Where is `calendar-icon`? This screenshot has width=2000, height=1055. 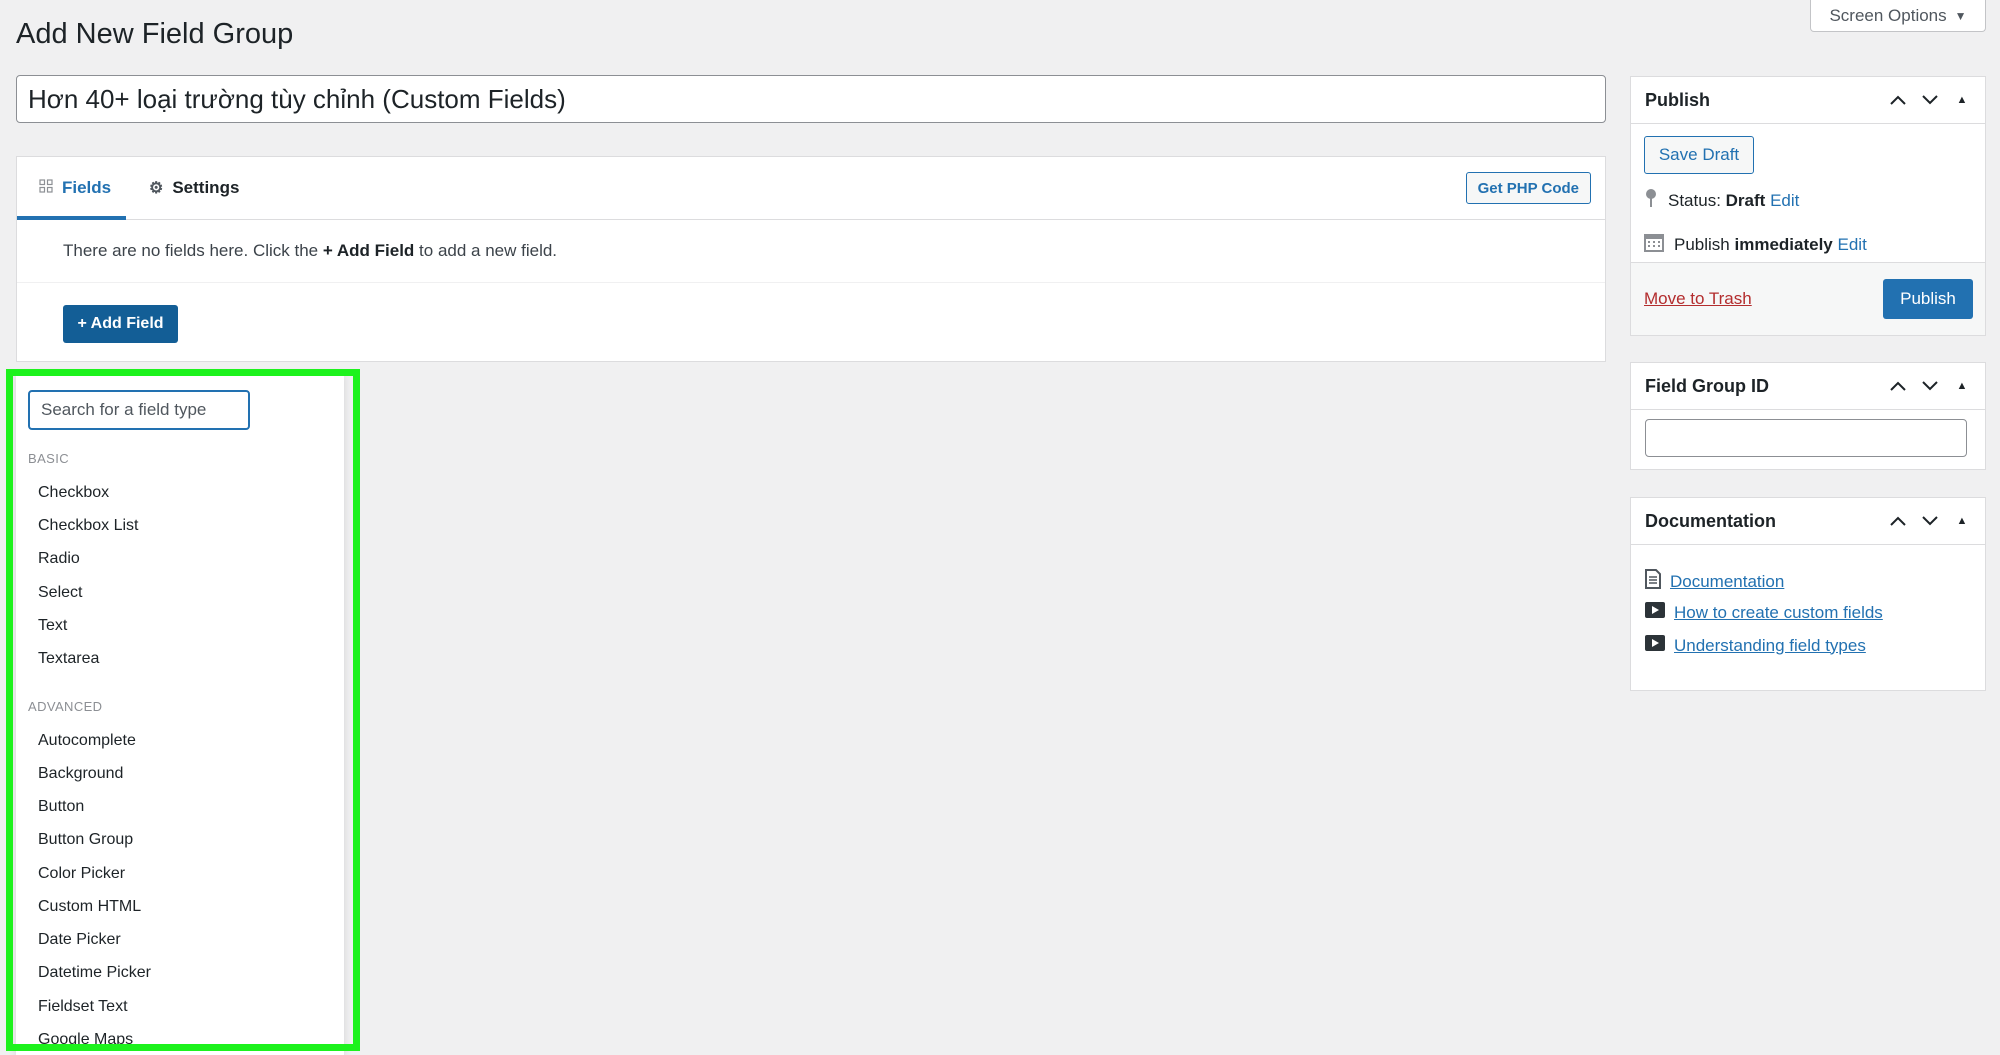 calendar-icon is located at coordinates (1654, 244).